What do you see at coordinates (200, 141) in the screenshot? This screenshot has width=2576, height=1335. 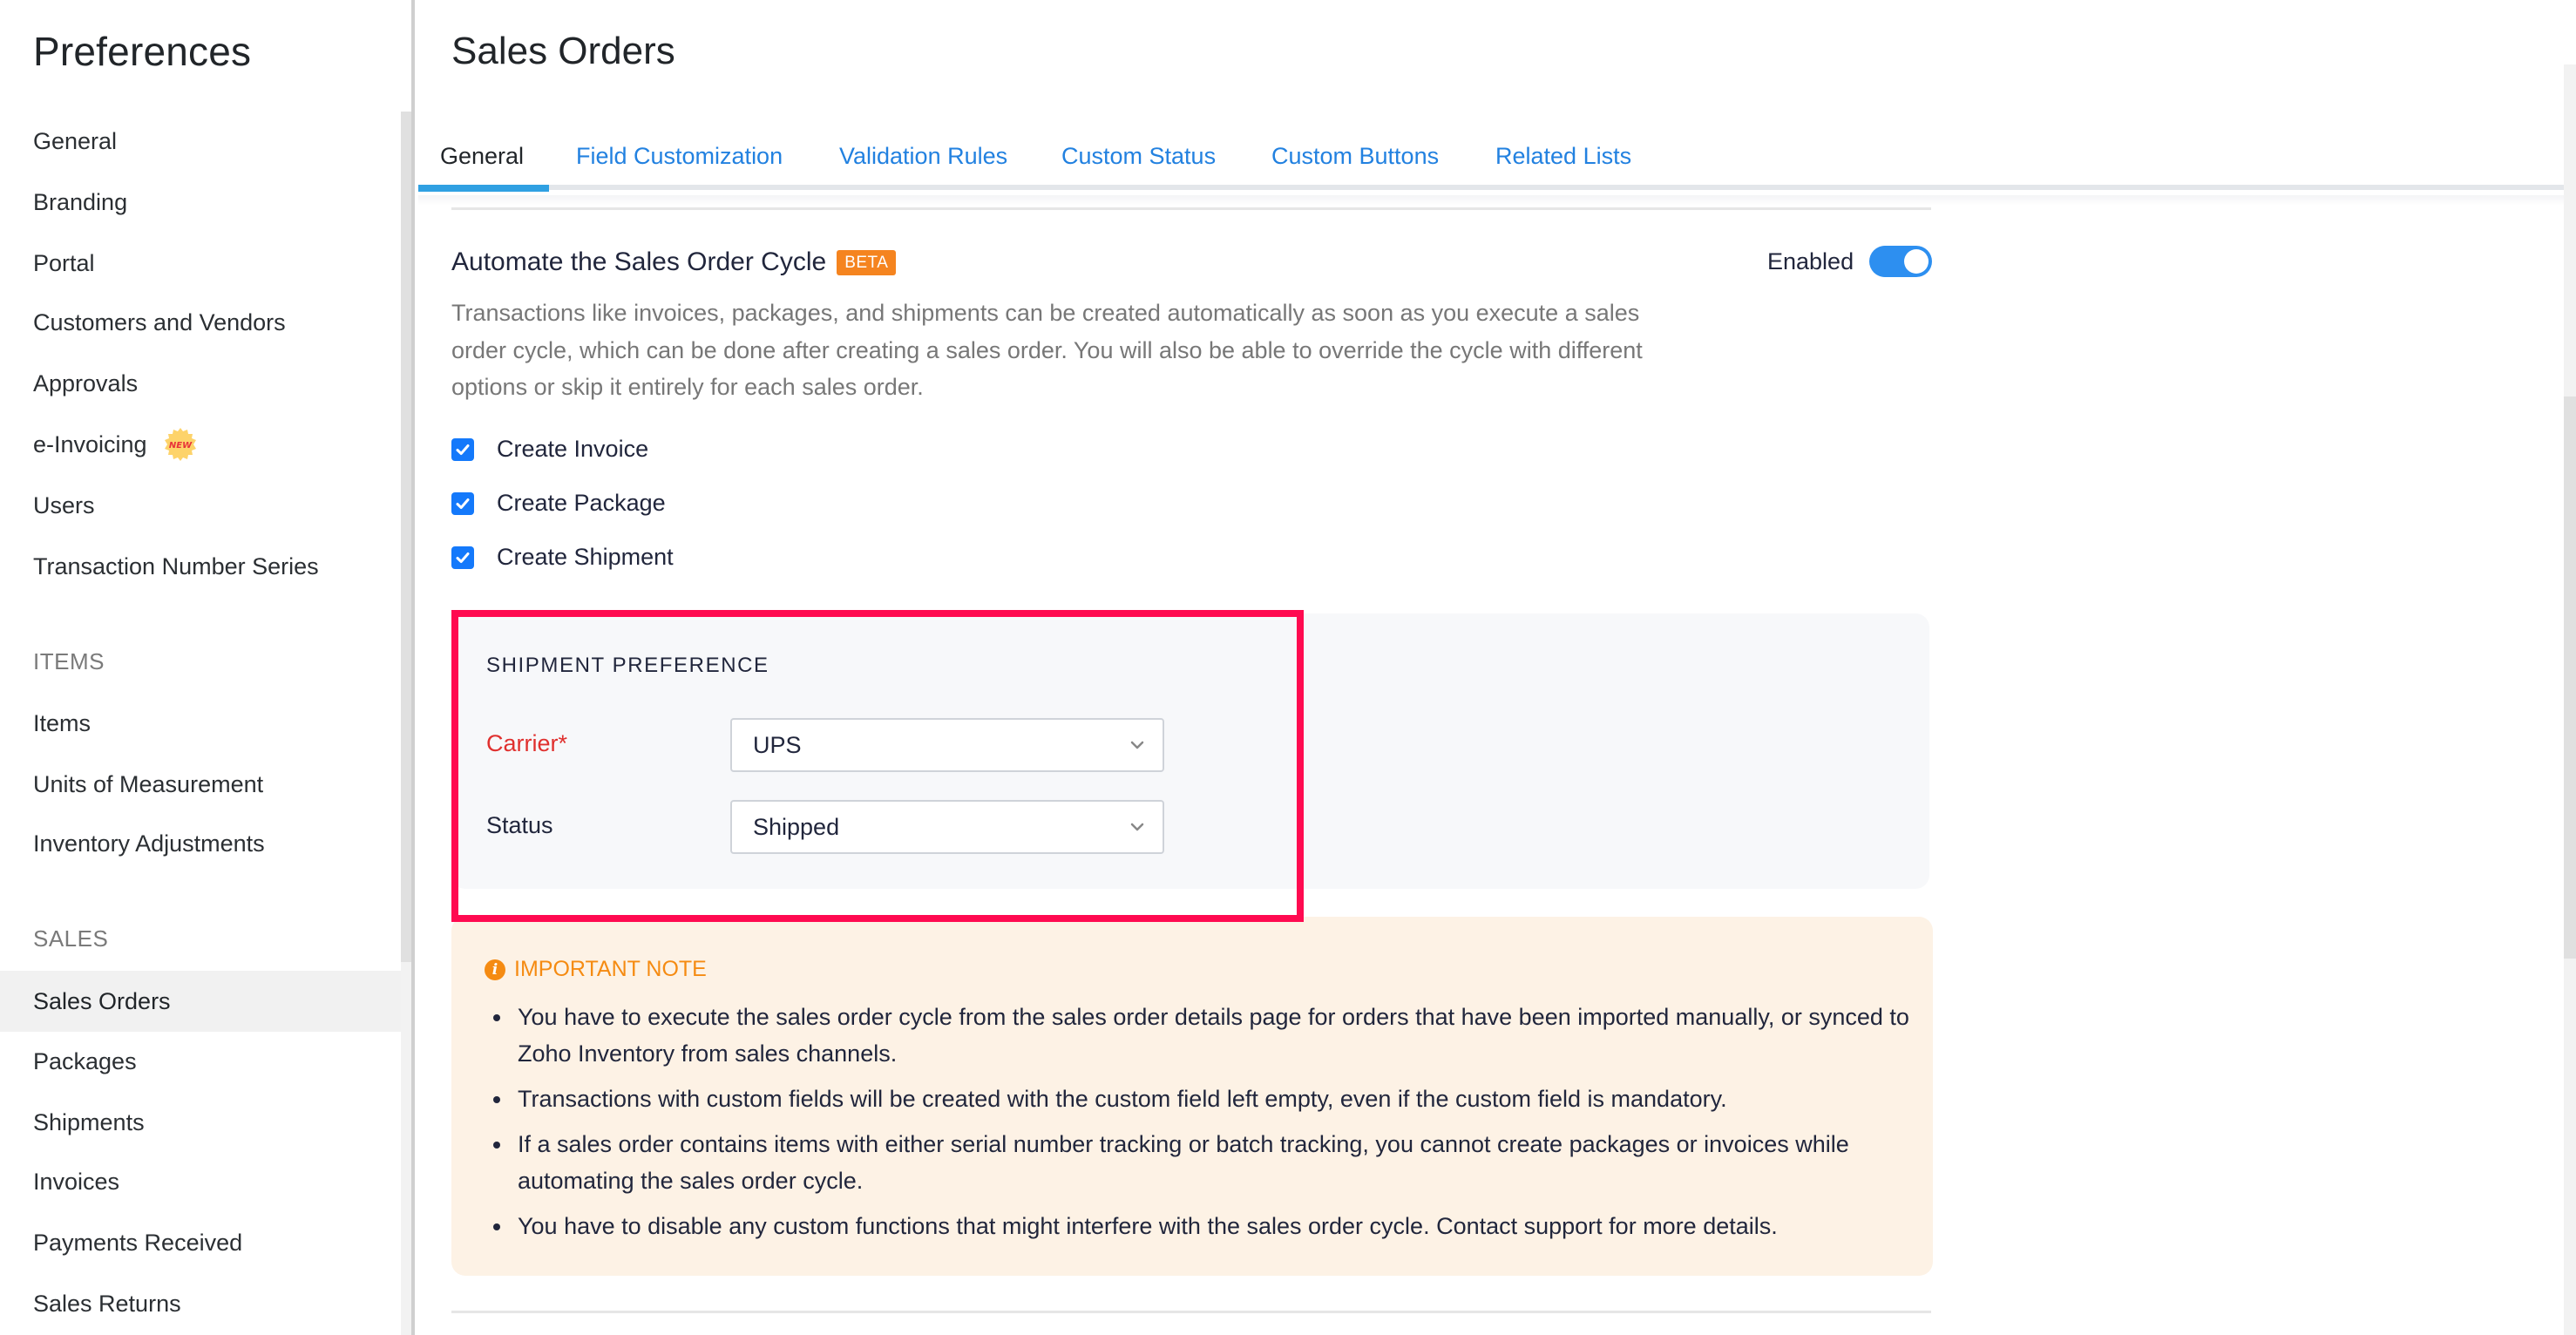 I see `sidebar-item-general: General` at bounding box center [200, 141].